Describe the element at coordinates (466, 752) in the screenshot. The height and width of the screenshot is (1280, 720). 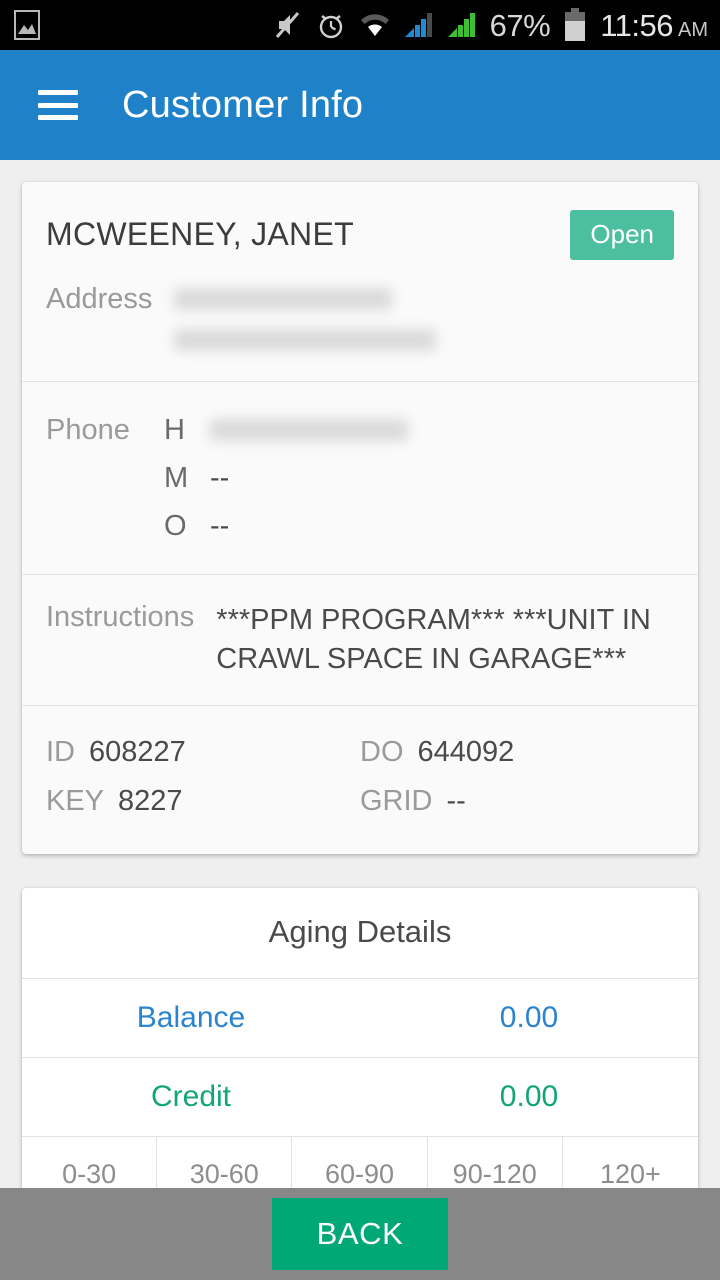
I see `id-value: 644092` at that location.